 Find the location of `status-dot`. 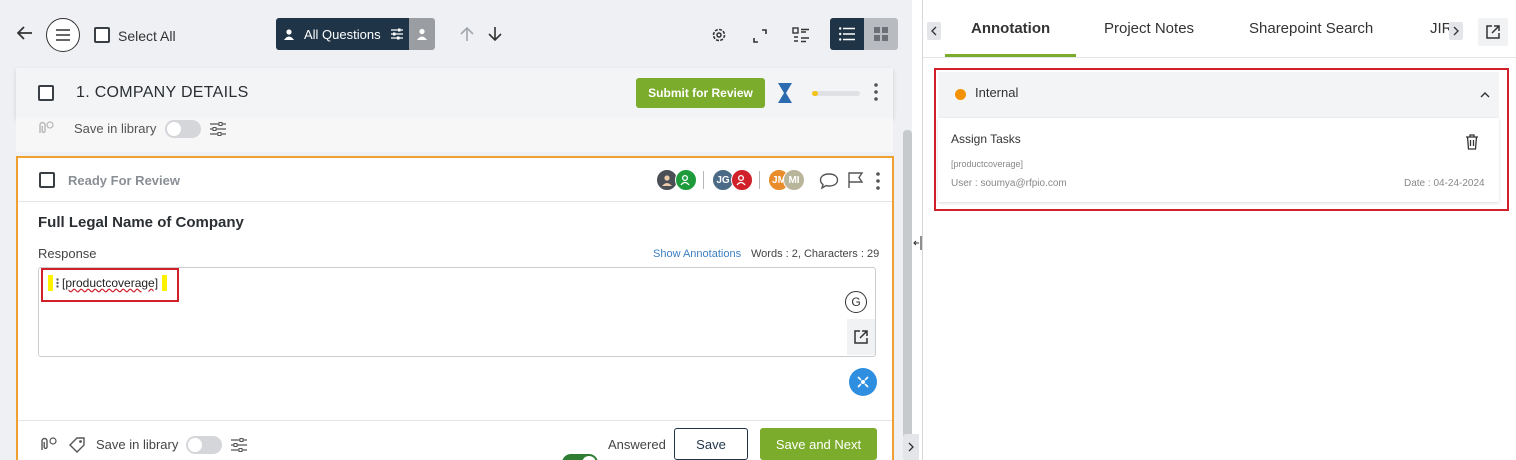

status-dot is located at coordinates (960, 94).